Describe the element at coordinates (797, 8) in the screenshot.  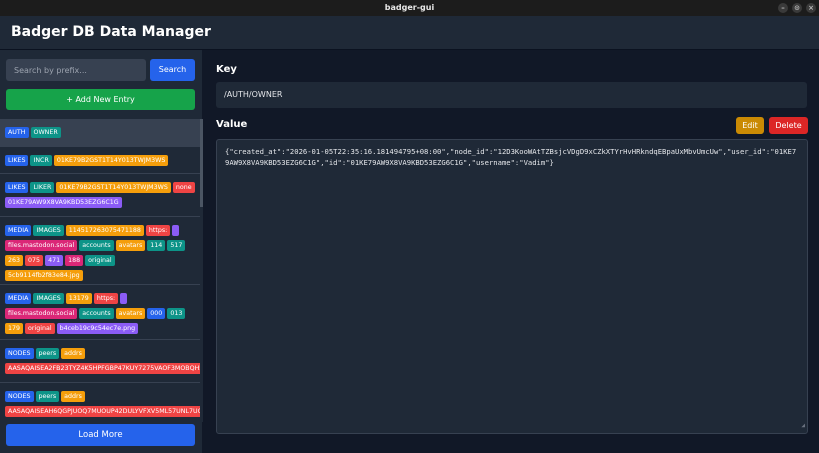
I see `maximize-icon: ⊙` at that location.